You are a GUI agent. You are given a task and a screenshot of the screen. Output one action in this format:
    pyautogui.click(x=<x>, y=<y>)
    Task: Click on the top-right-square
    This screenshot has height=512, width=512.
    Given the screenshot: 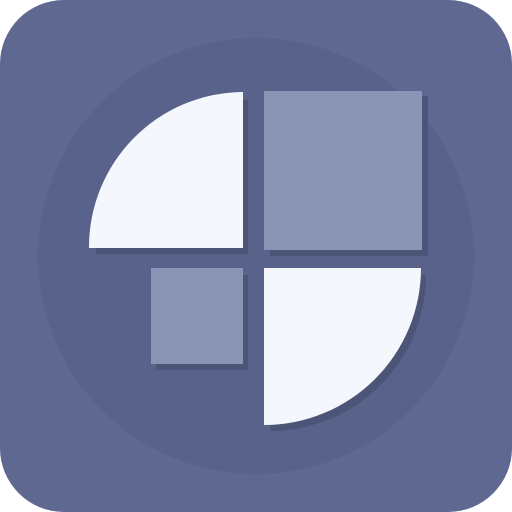 What is the action you would take?
    pyautogui.click(x=343, y=170)
    